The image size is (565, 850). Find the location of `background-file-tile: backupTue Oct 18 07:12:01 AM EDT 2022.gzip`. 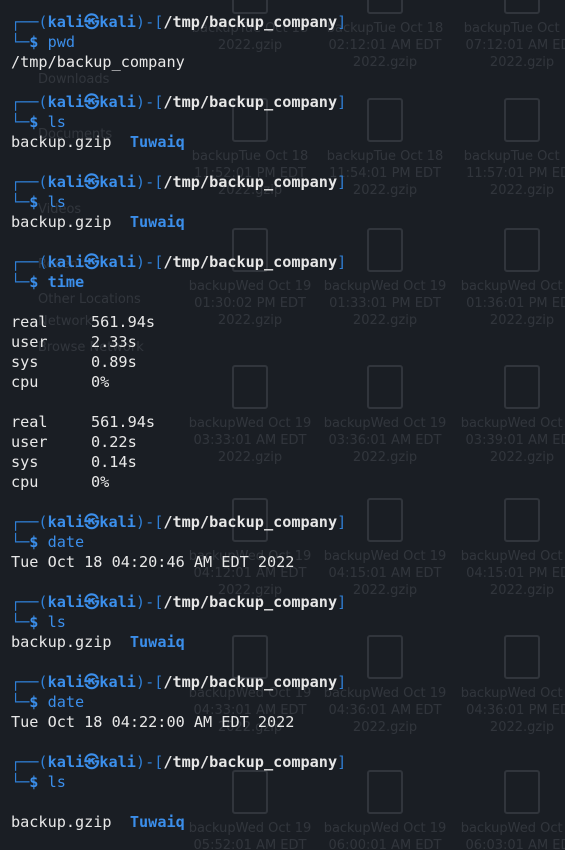

background-file-tile: backupTue Oct 18 07:12:01 AM EDT 2022.gzip is located at coordinates (511, 35).